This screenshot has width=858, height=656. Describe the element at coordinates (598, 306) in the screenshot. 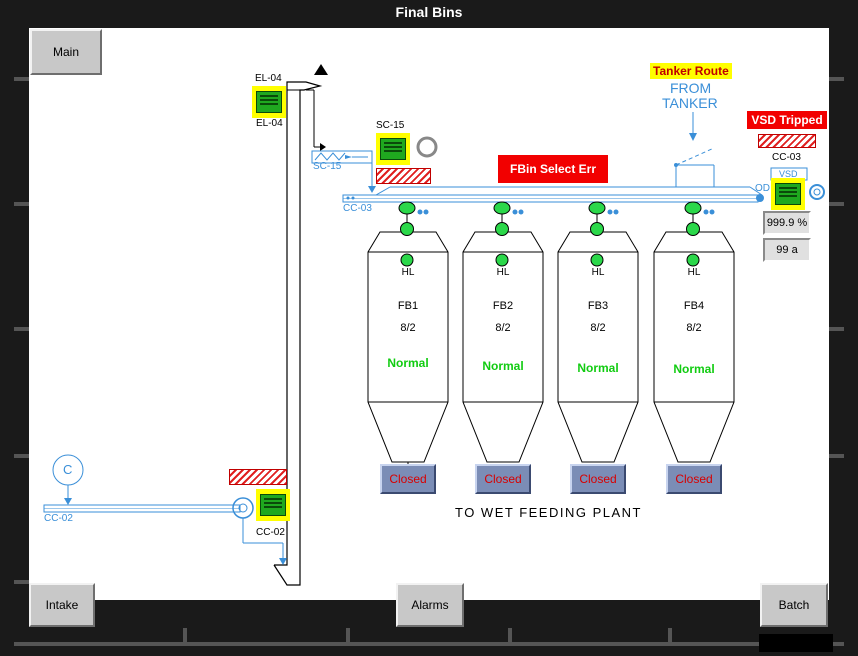

I see `bin-fb3-id: FB3` at that location.